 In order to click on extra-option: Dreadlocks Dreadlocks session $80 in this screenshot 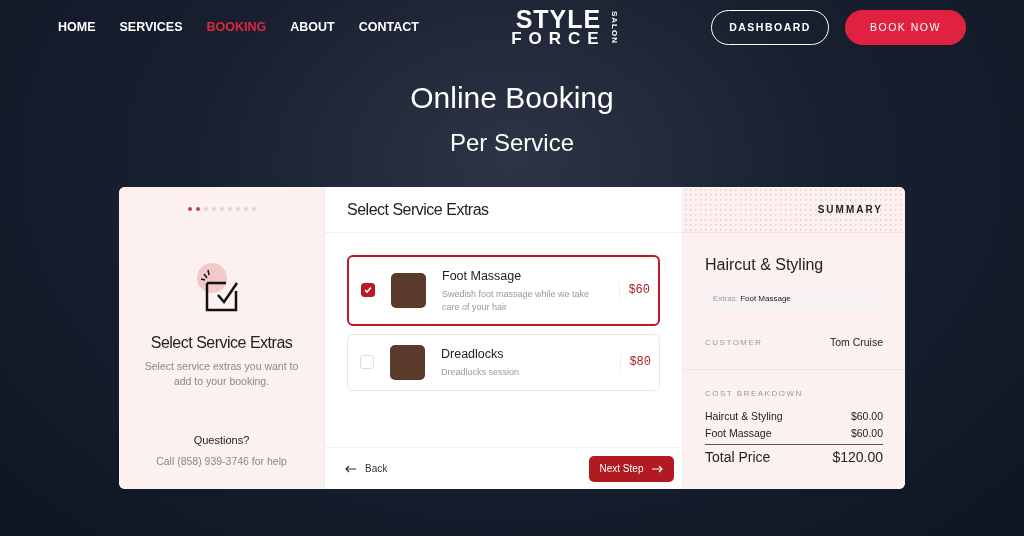, I will do `click(503, 362)`.